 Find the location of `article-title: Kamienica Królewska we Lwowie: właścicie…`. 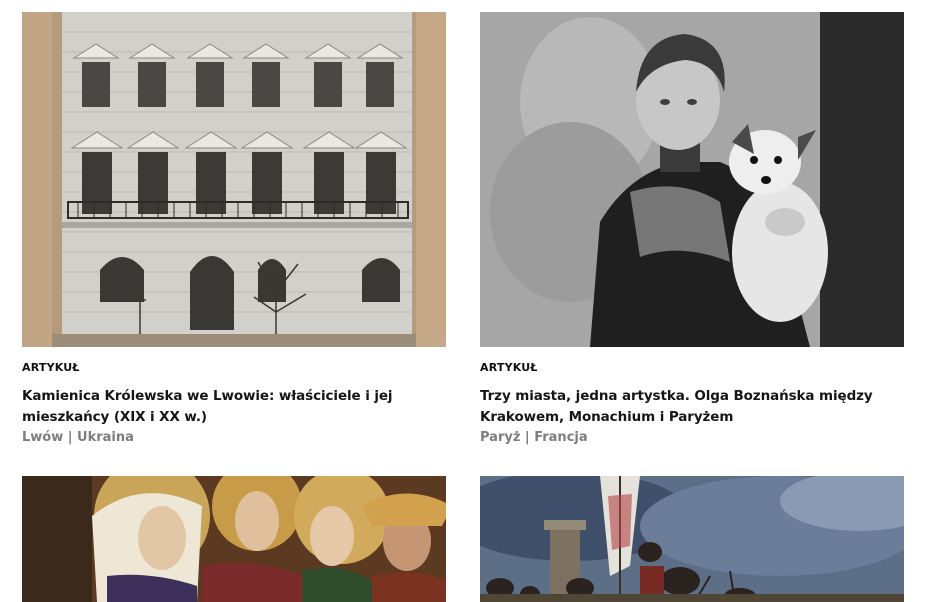

article-title: Kamienica Królewska we Lwowie: właścicie… is located at coordinates (234, 407).